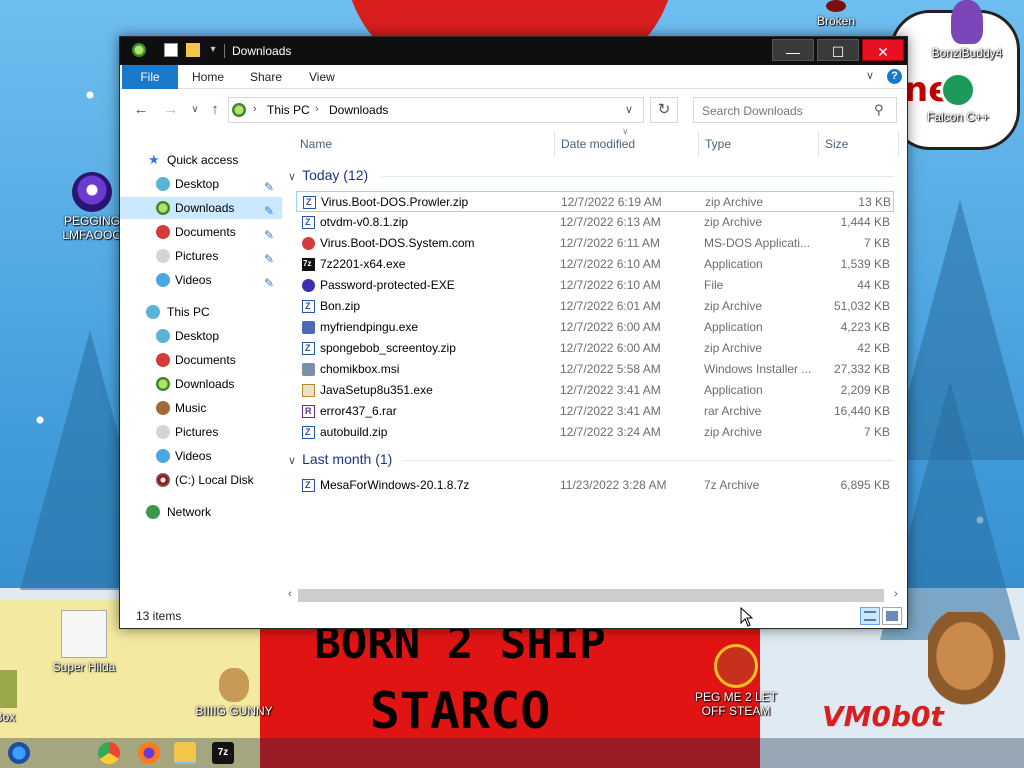 The image size is (1024, 768). I want to click on firefox-icon, so click(149, 753).